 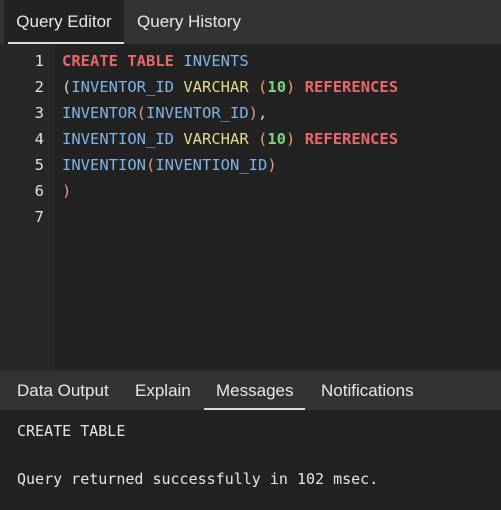 I want to click on code-line-4: INVENTION_ID VARCHAR (10) REFERENCES, so click(x=230, y=139).